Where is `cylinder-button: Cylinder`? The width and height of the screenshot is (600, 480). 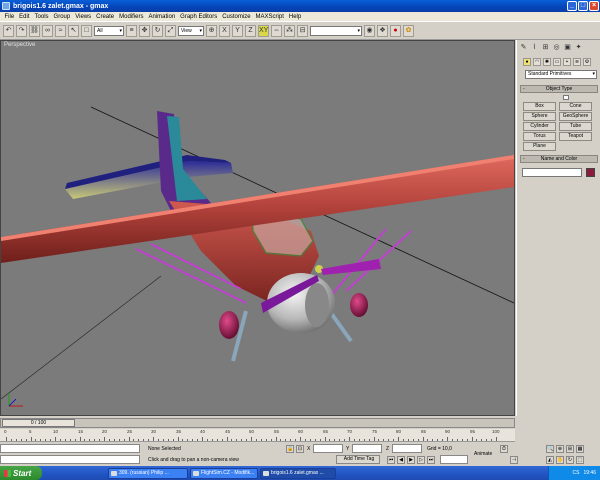 cylinder-button: Cylinder is located at coordinates (539, 126).